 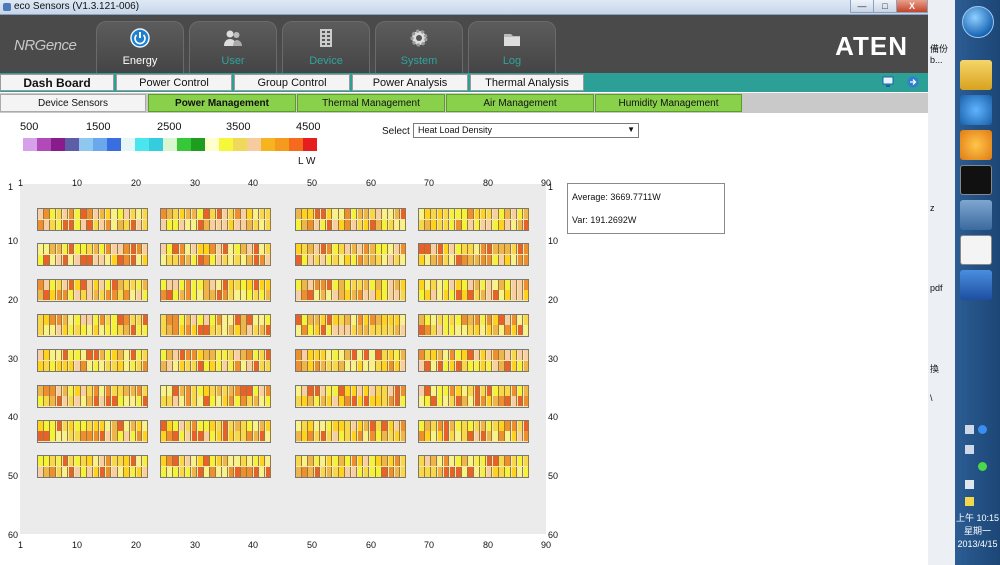 What do you see at coordinates (73, 103) in the screenshot?
I see `subtab-device-sensors: Device Sensors` at bounding box center [73, 103].